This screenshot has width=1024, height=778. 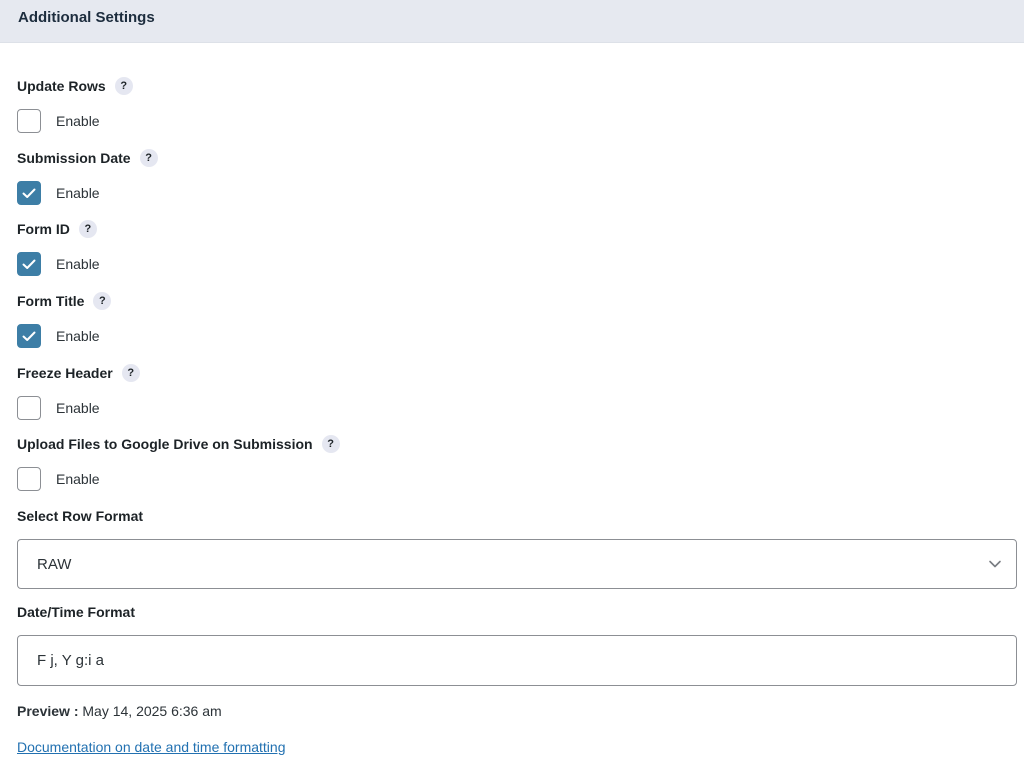 What do you see at coordinates (130, 373) in the screenshot?
I see `freeze-header-help-icon: ?` at bounding box center [130, 373].